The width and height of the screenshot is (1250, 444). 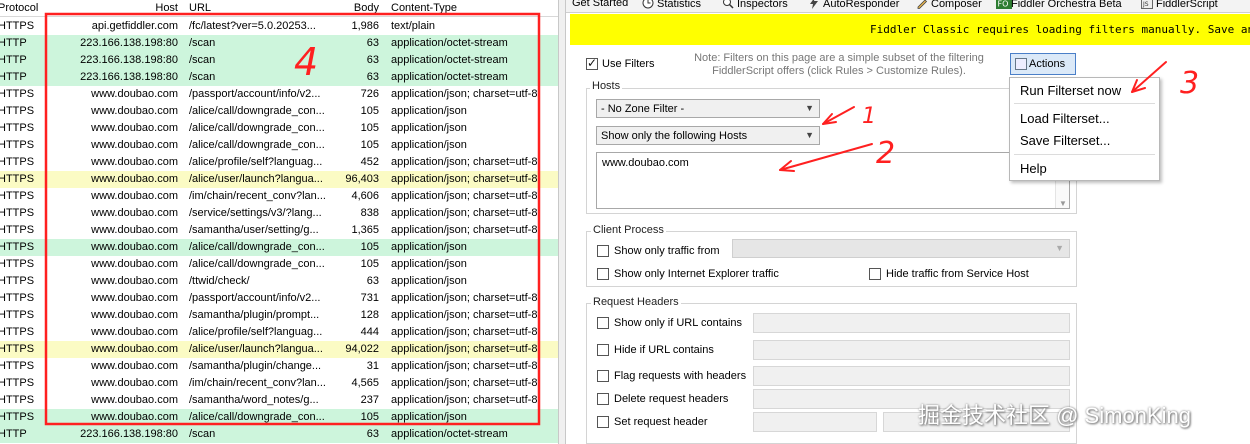 I want to click on show-ie-checkbox, so click(x=603, y=274).